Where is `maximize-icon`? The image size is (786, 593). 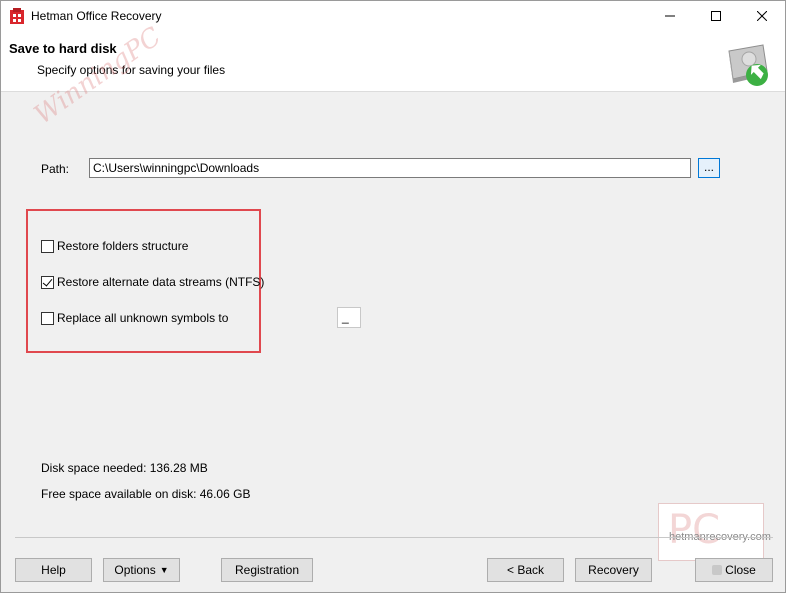 maximize-icon is located at coordinates (716, 16).